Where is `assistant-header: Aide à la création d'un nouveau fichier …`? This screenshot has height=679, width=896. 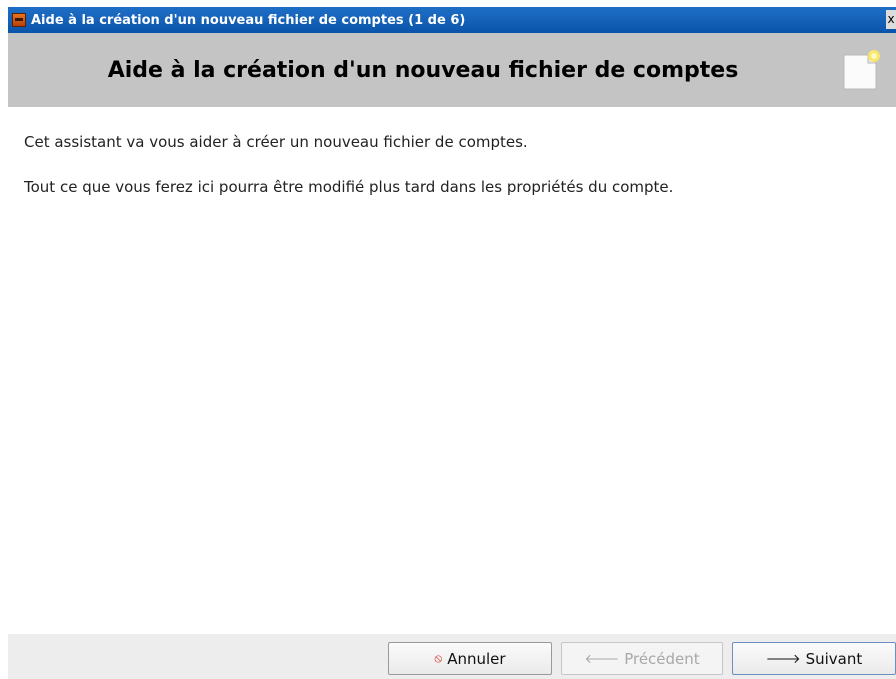 assistant-header: Aide à la création d'un nouveau fichier … is located at coordinates (452, 70).